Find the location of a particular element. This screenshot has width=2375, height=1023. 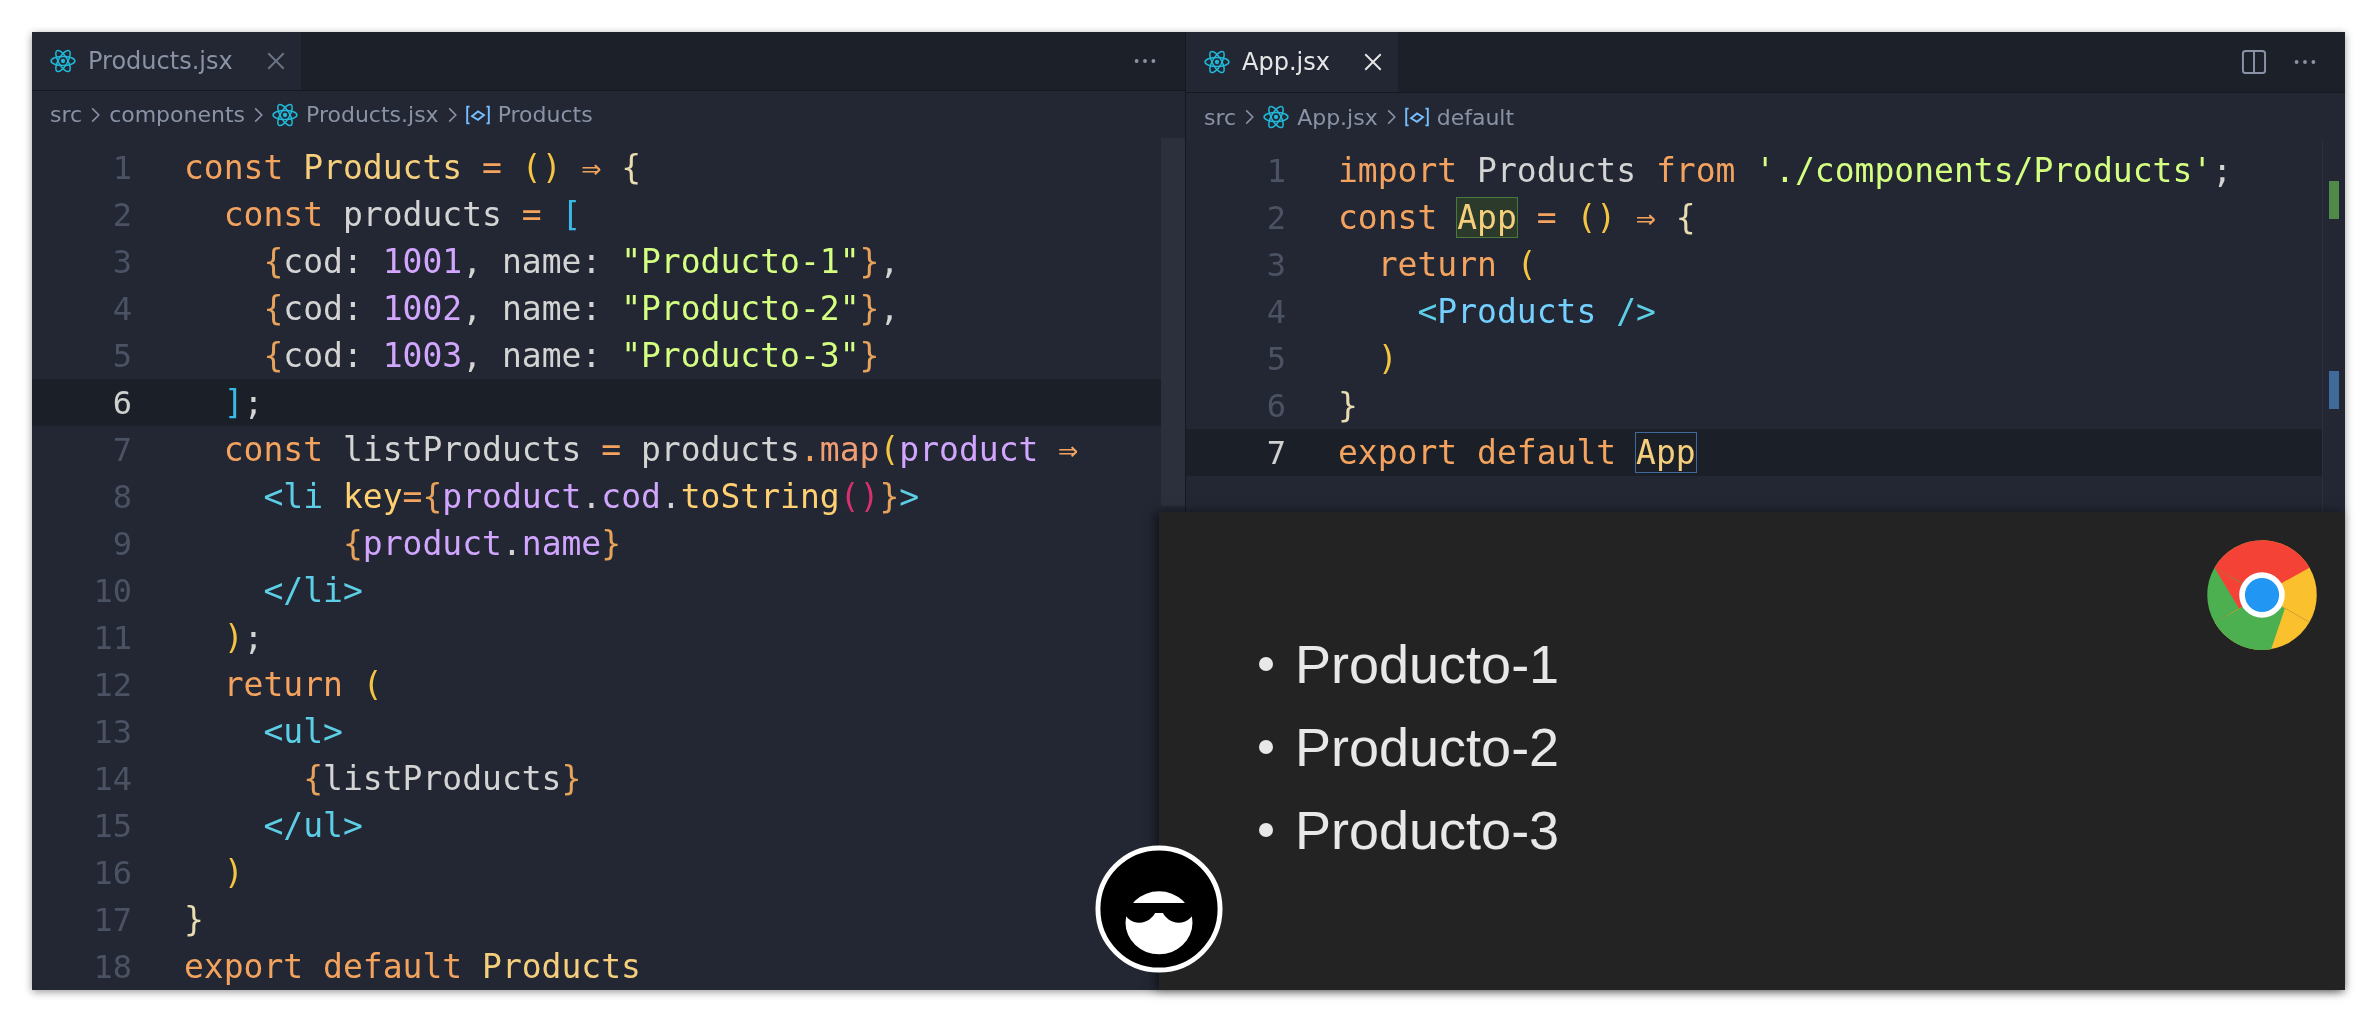

code-line: </ul> is located at coordinates (312, 825).